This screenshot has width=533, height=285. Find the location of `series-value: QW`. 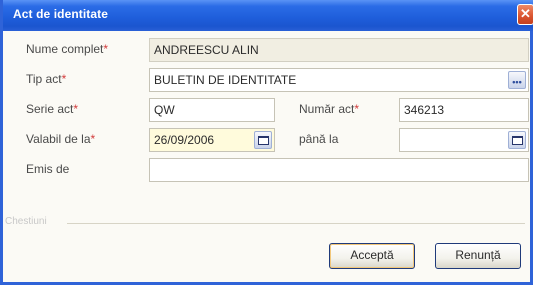

series-value: QW is located at coordinates (164, 110).